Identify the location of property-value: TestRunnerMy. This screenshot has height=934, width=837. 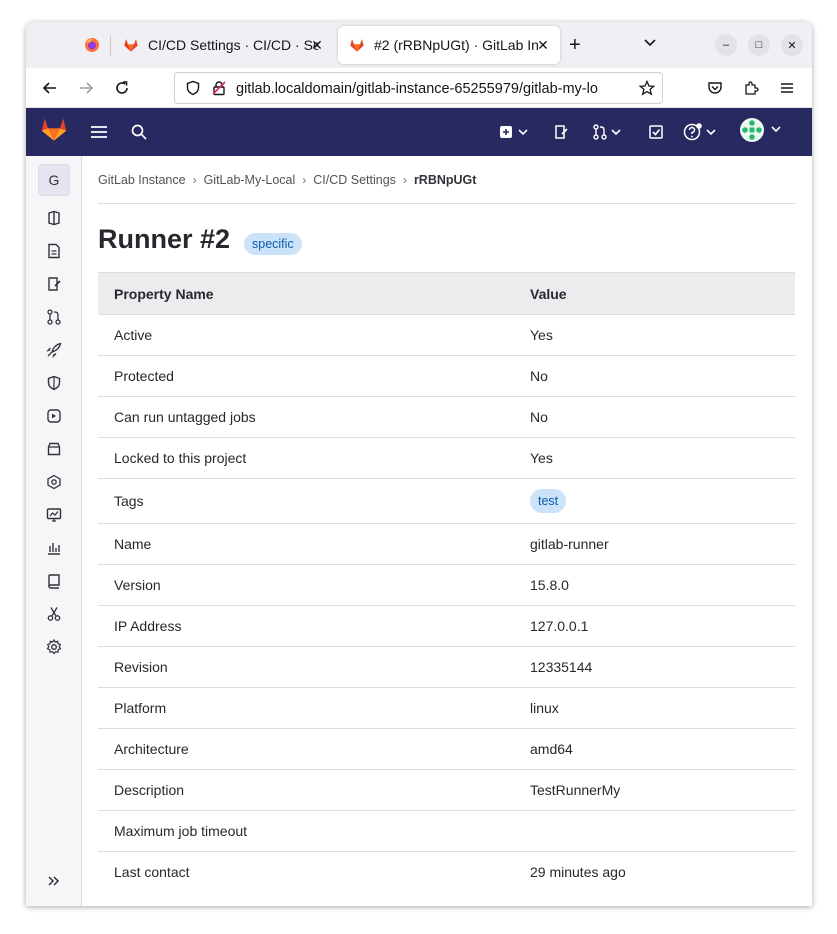
(654, 790).